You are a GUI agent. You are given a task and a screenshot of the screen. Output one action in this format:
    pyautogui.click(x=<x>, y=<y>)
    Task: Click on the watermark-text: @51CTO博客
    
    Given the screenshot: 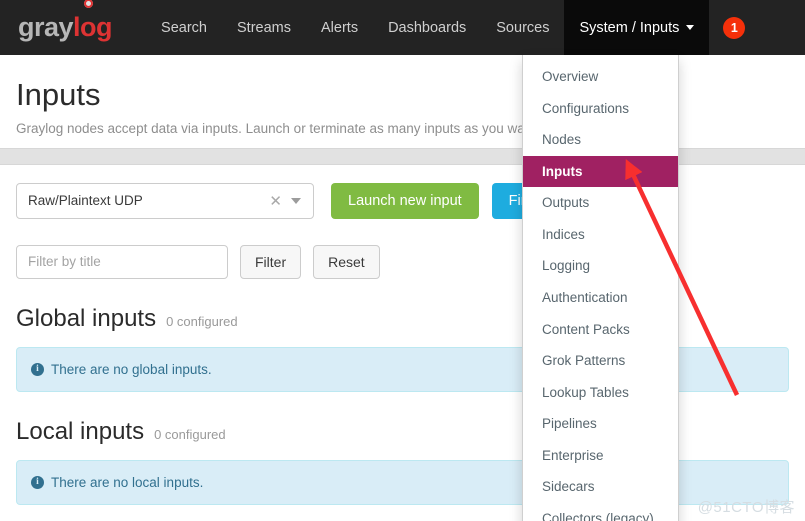 What is the action you would take?
    pyautogui.click(x=746, y=507)
    